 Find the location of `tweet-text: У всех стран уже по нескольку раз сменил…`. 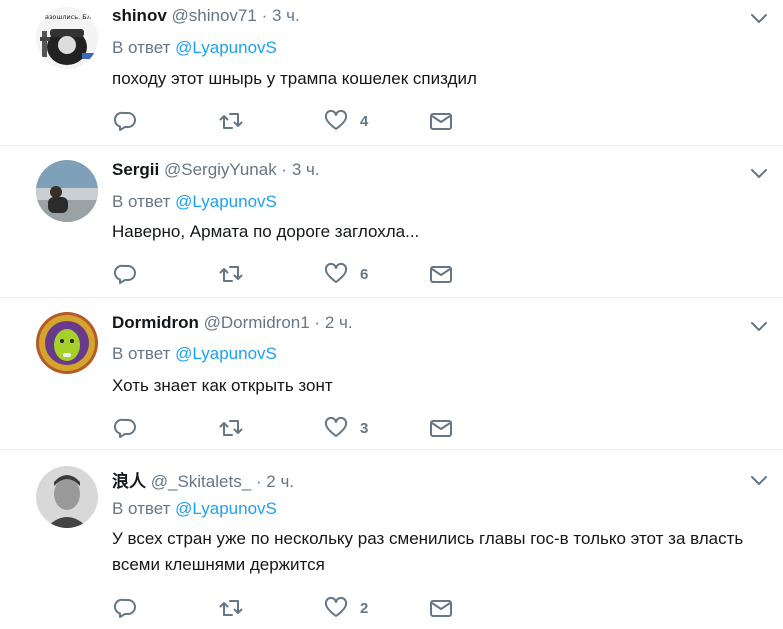

tweet-text: У всех стран уже по нескольку раз сменил… is located at coordinates (428, 551).